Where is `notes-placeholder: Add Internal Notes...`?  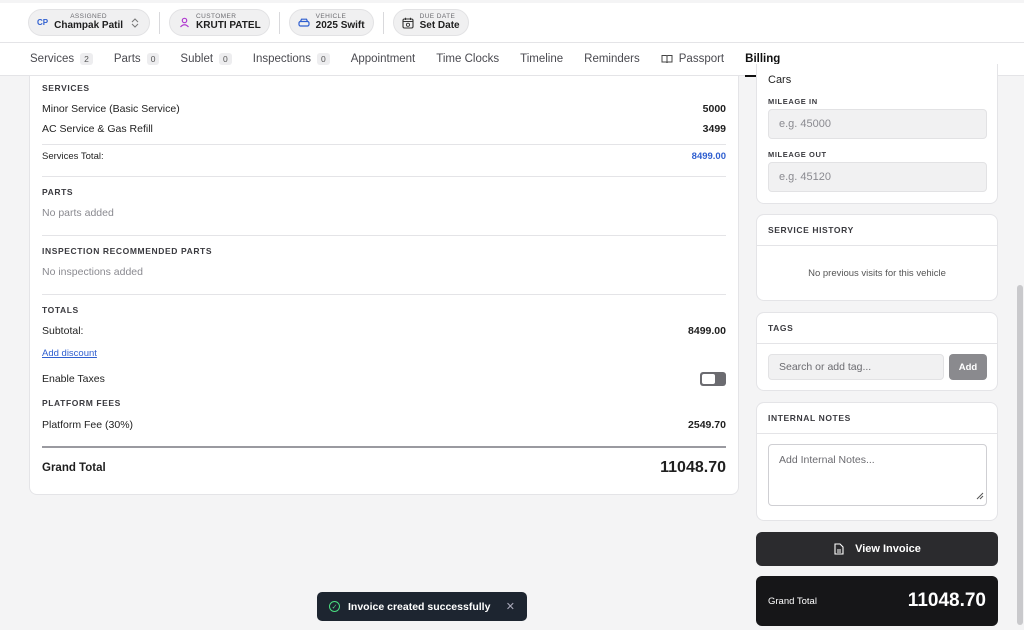
notes-placeholder: Add Internal Notes... is located at coordinates (827, 460).